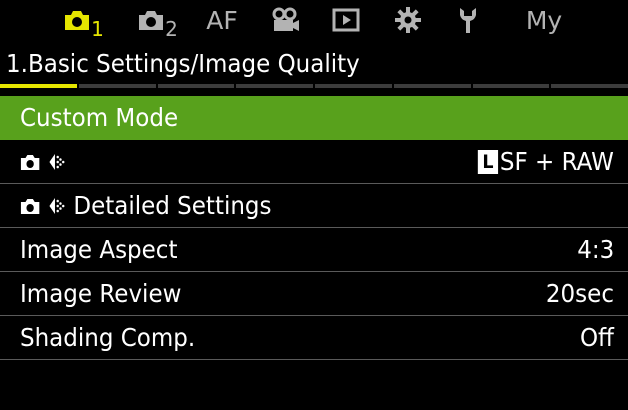 The height and width of the screenshot is (410, 628). I want to click on menu-item-detailed-settings: Detailed Settings, so click(314, 206).